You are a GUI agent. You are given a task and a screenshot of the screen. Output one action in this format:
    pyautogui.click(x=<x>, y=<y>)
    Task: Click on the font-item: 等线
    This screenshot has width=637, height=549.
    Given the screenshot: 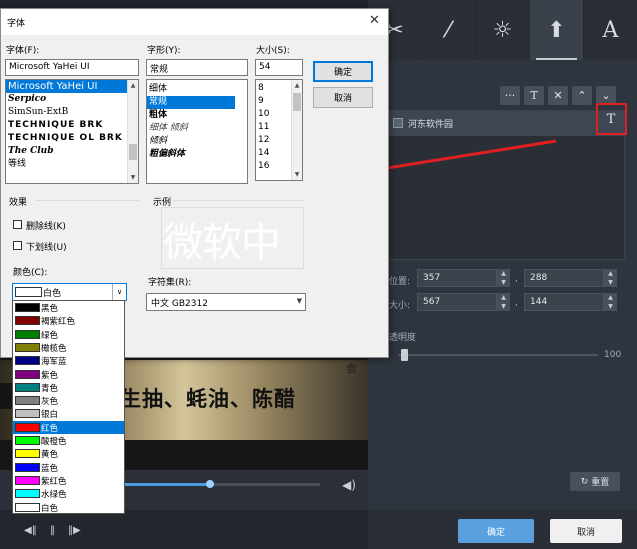 What is the action you would take?
    pyautogui.click(x=72, y=164)
    